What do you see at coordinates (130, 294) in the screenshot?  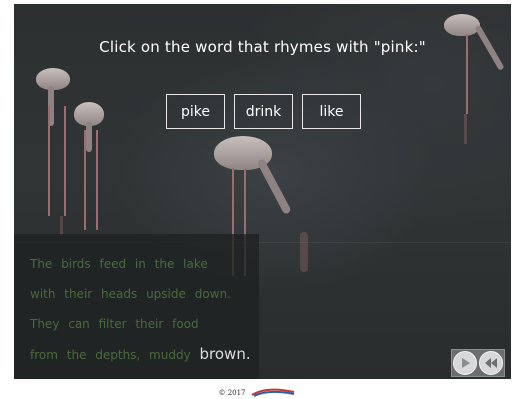 I see `poem-line: with their heads upside down.` at bounding box center [130, 294].